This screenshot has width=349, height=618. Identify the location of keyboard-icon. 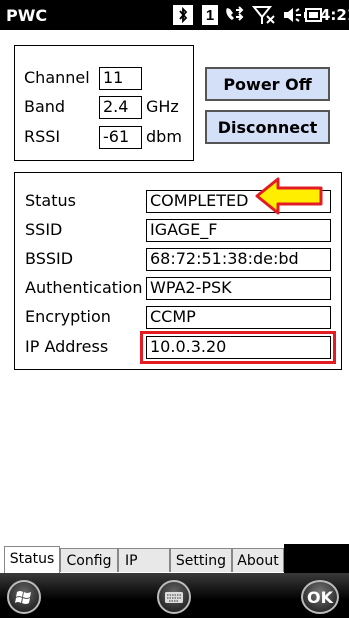
(174, 597).